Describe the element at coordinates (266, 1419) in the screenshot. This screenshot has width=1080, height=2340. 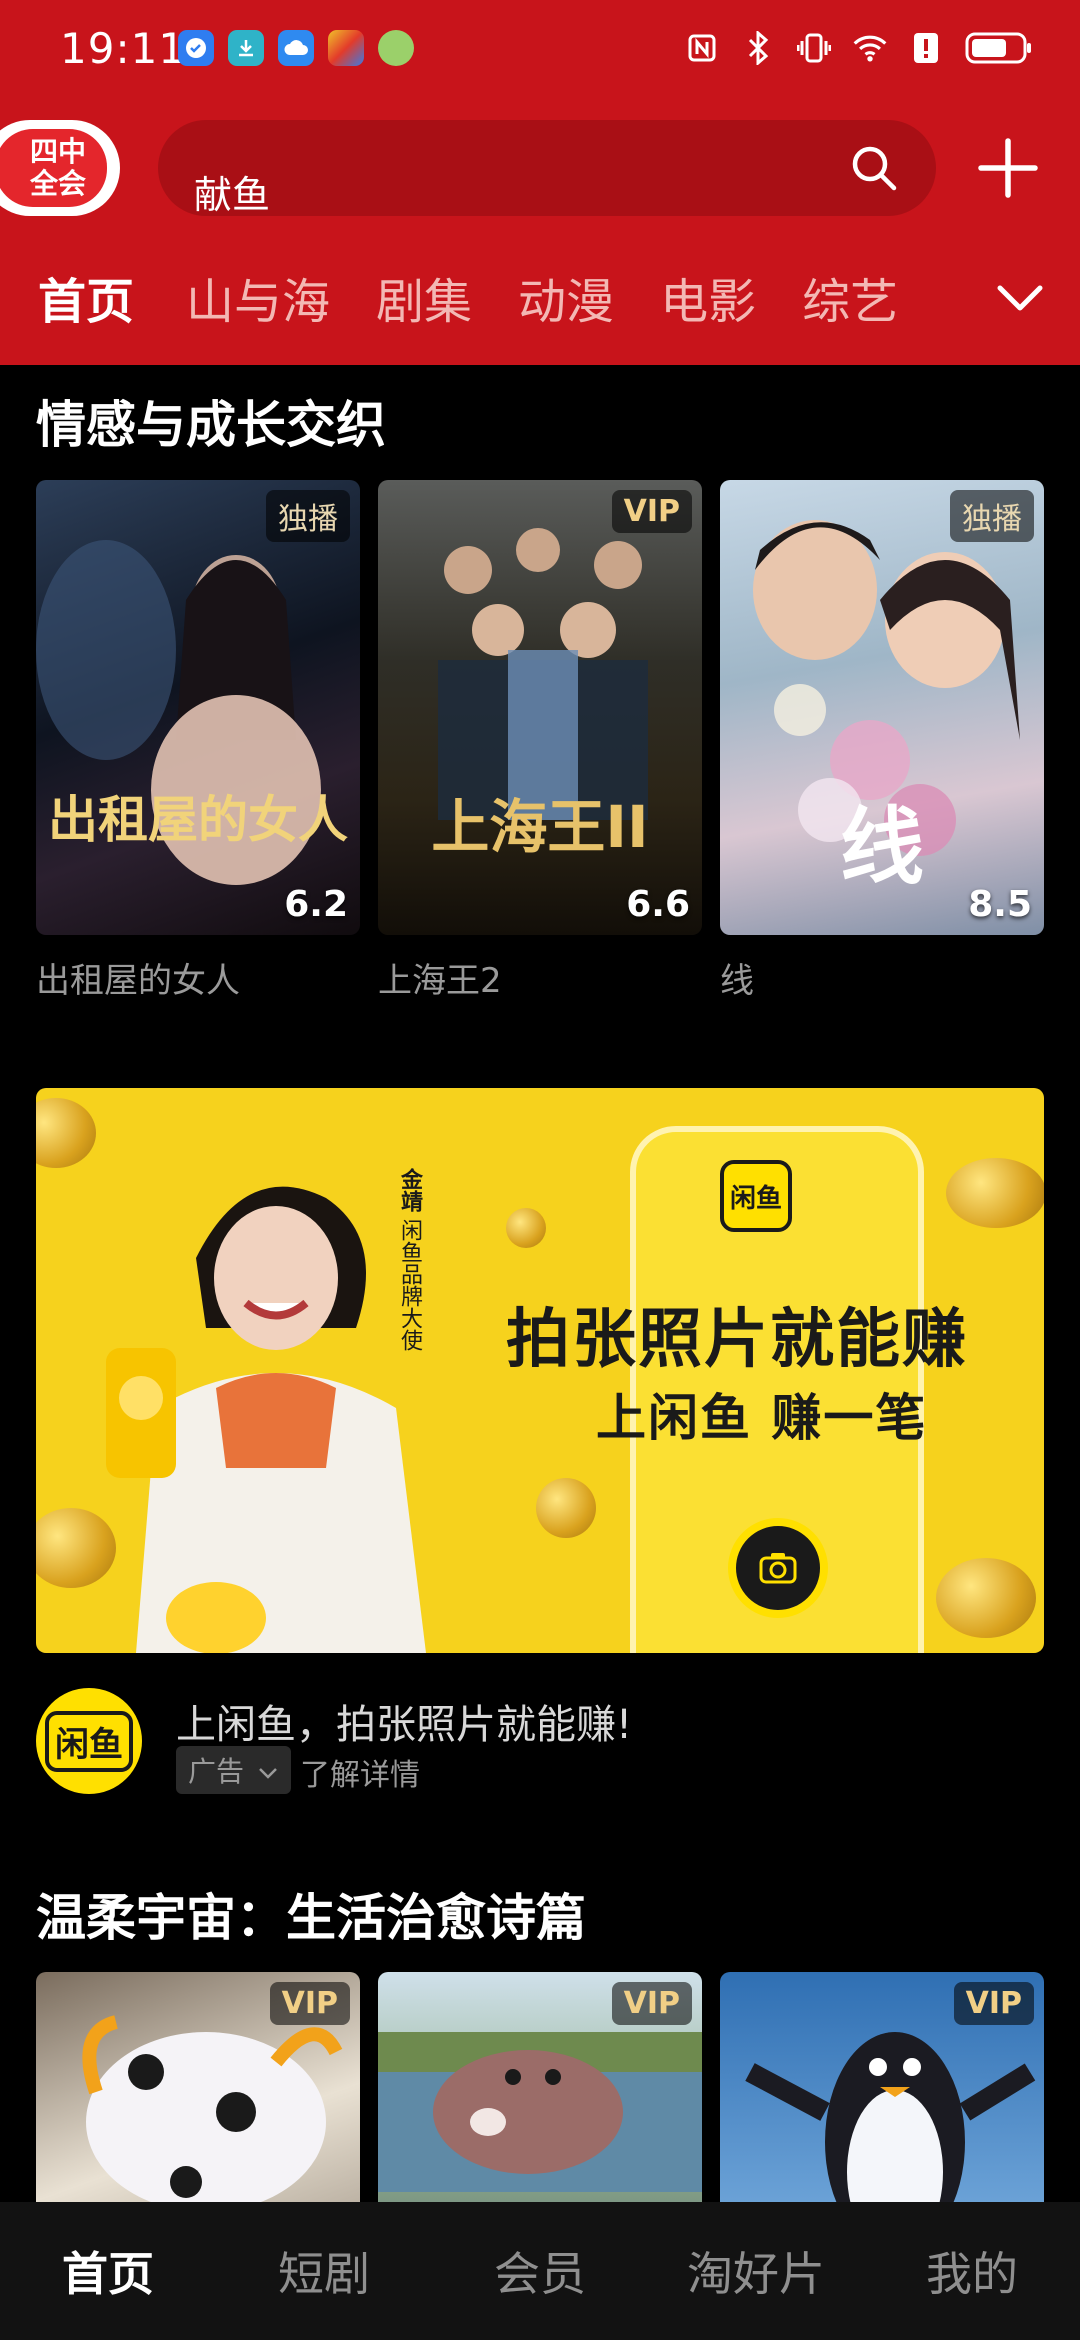
I see `spokesperson-image` at that location.